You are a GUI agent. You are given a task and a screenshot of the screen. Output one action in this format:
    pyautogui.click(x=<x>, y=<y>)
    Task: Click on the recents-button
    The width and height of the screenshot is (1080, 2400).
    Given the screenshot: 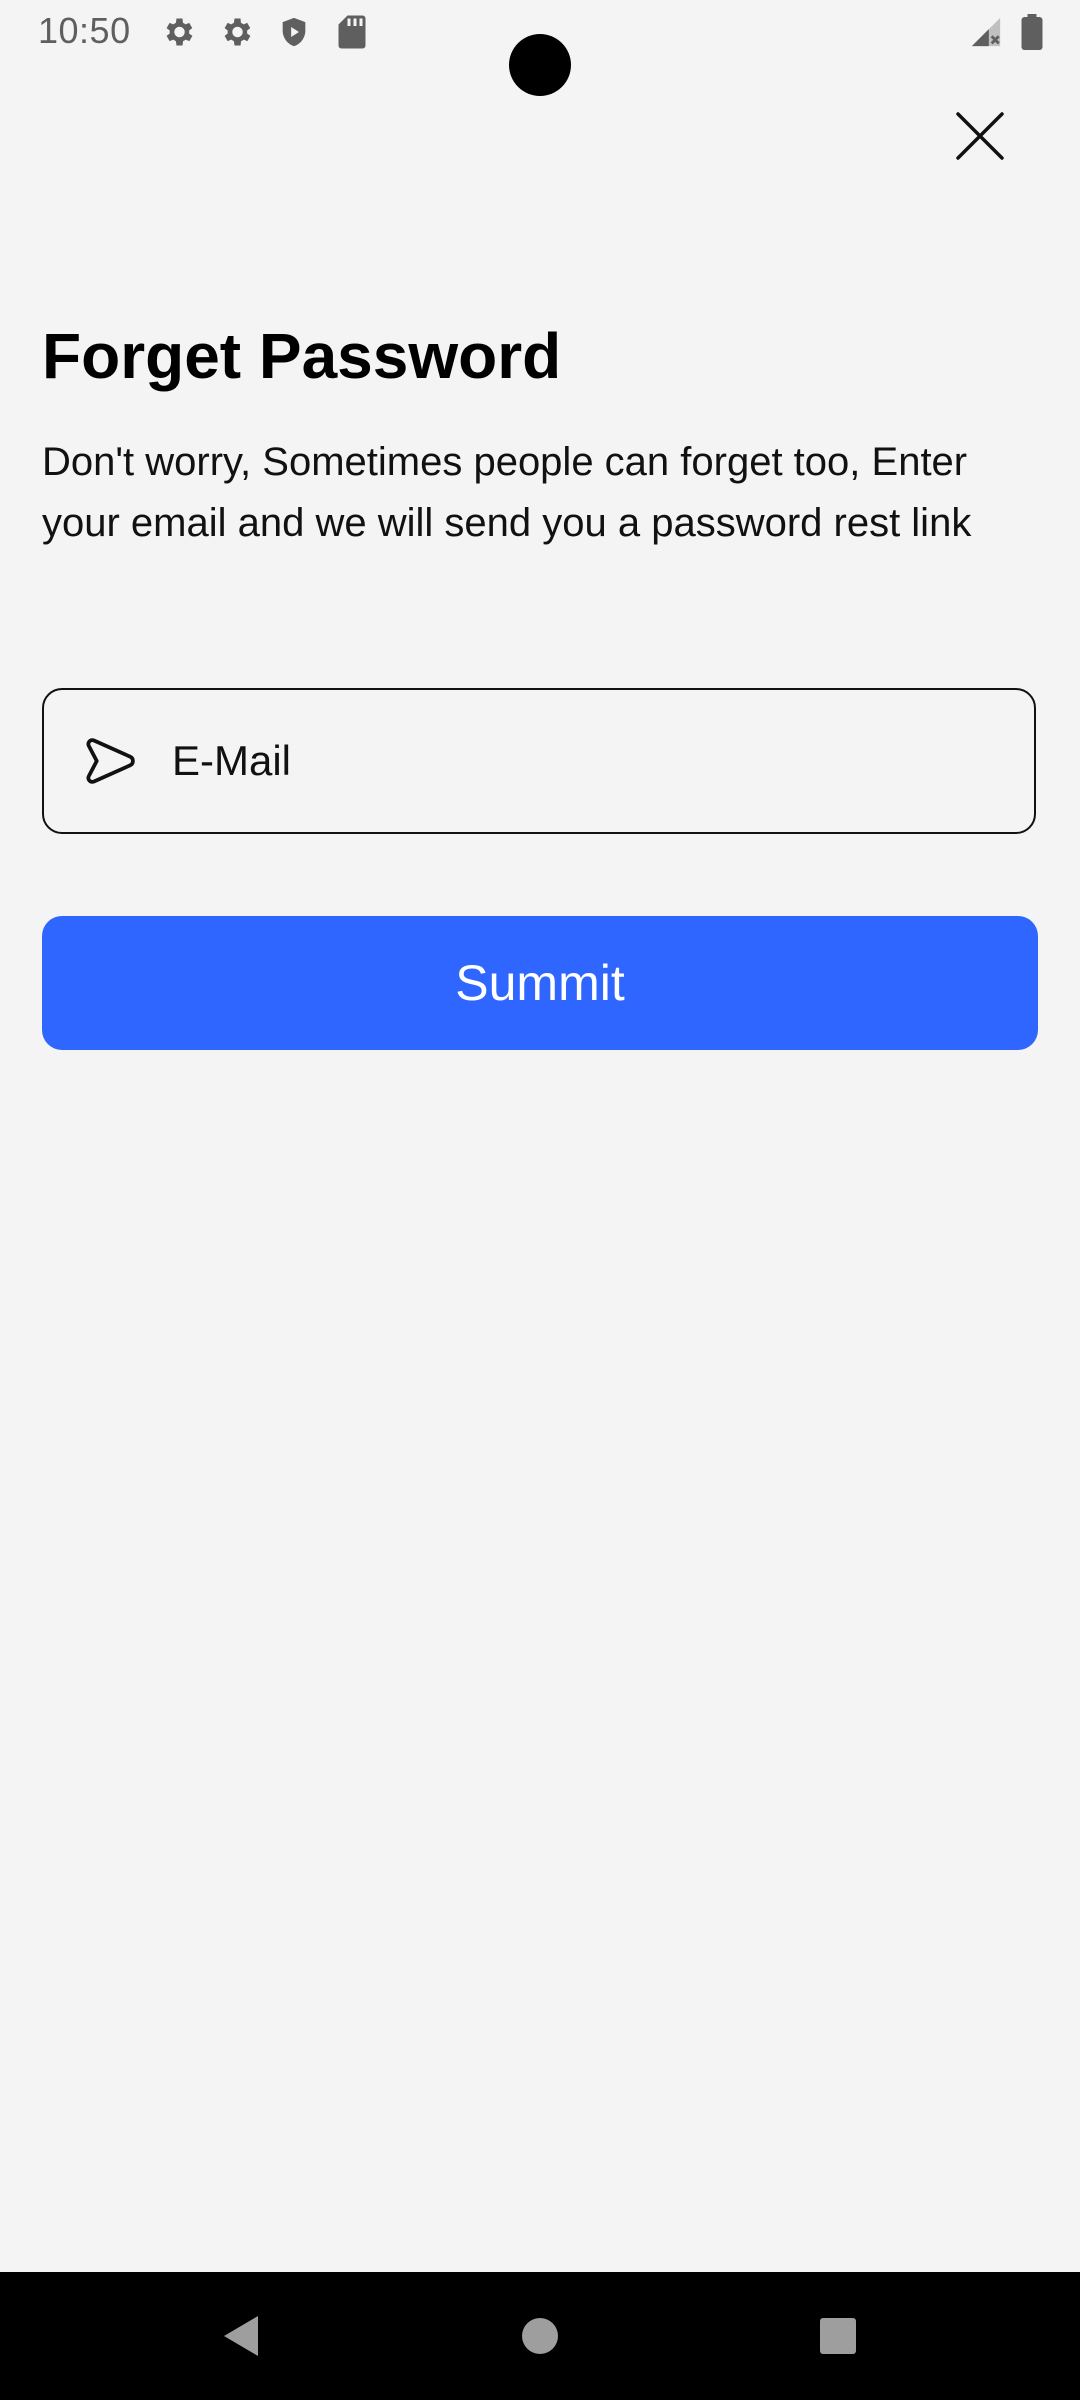 What is the action you would take?
    pyautogui.click(x=838, y=2336)
    